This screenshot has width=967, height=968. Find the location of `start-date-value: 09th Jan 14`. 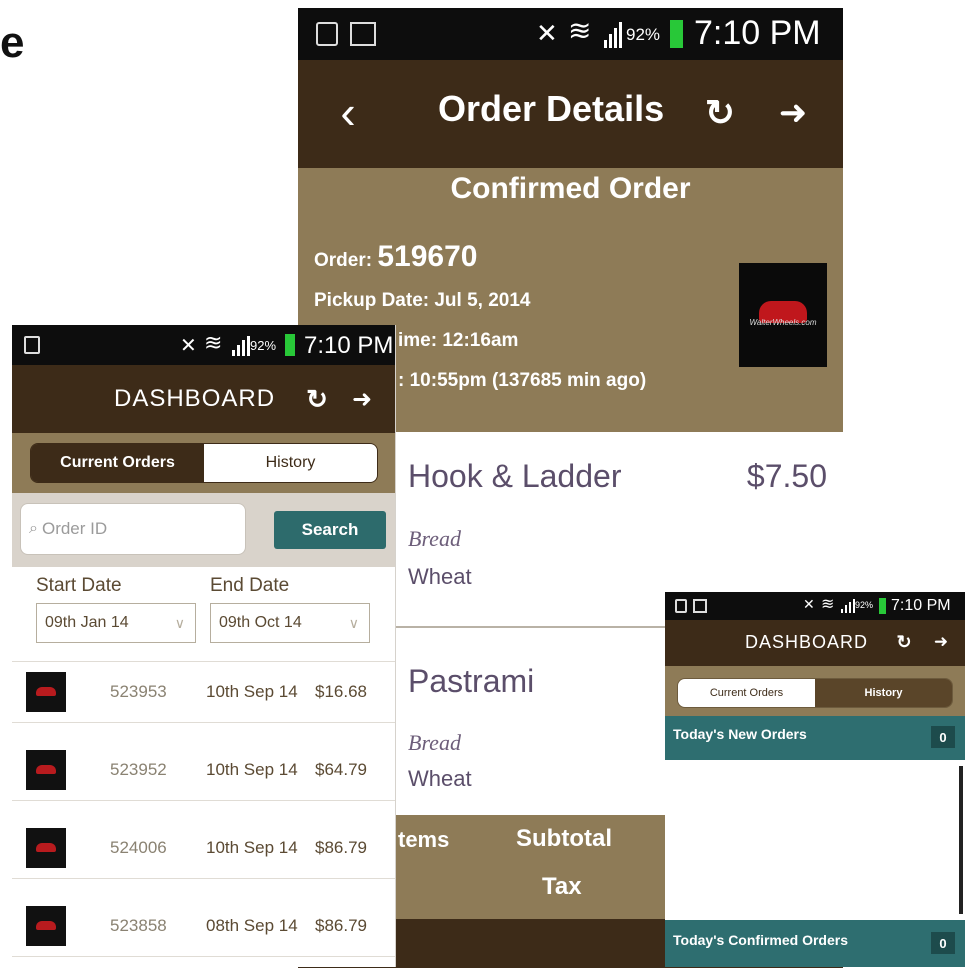

start-date-value: 09th Jan 14 is located at coordinates (87, 622).